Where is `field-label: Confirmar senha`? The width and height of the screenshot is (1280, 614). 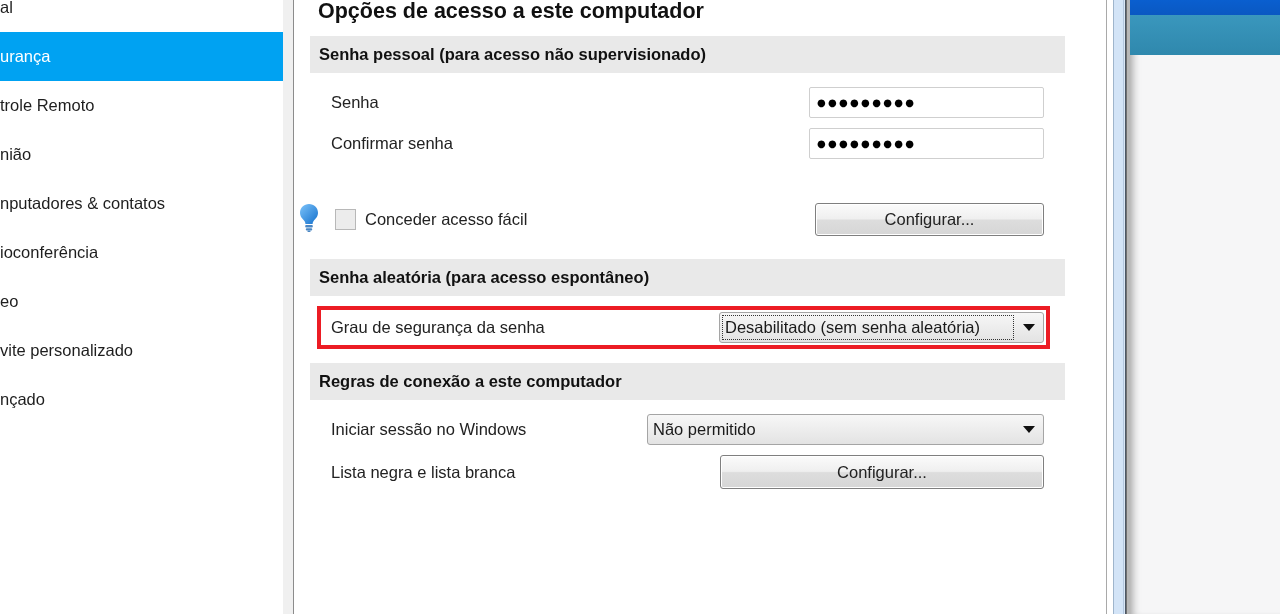
field-label: Confirmar senha is located at coordinates (392, 143).